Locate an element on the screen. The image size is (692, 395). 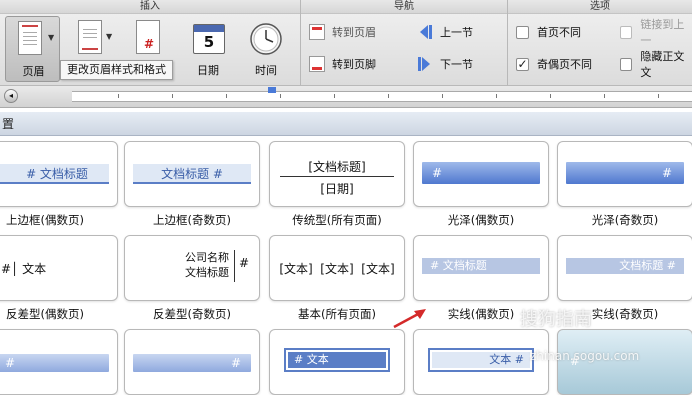
group-title-navigation: 导航 is located at coordinates (404, 7).